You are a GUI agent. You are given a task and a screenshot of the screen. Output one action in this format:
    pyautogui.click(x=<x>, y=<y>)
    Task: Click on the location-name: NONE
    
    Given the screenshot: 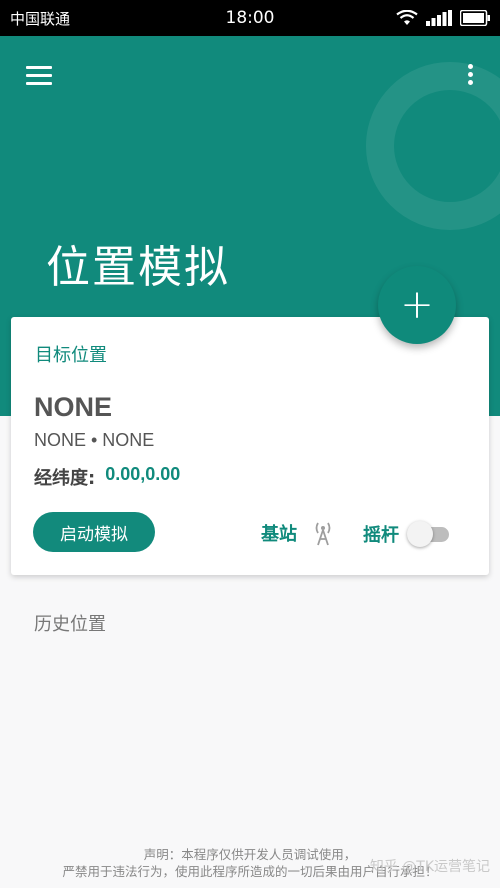 What is the action you would take?
    pyautogui.click(x=73, y=407)
    